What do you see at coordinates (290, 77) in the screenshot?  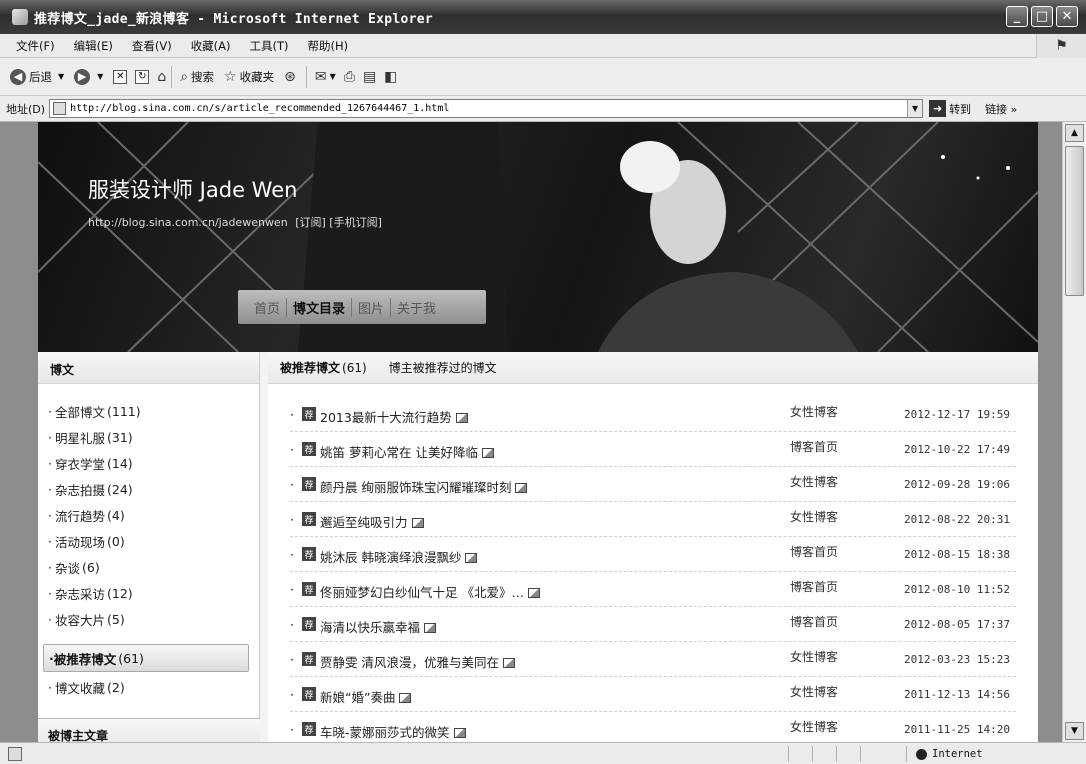 I see `history-icon: ⊛` at bounding box center [290, 77].